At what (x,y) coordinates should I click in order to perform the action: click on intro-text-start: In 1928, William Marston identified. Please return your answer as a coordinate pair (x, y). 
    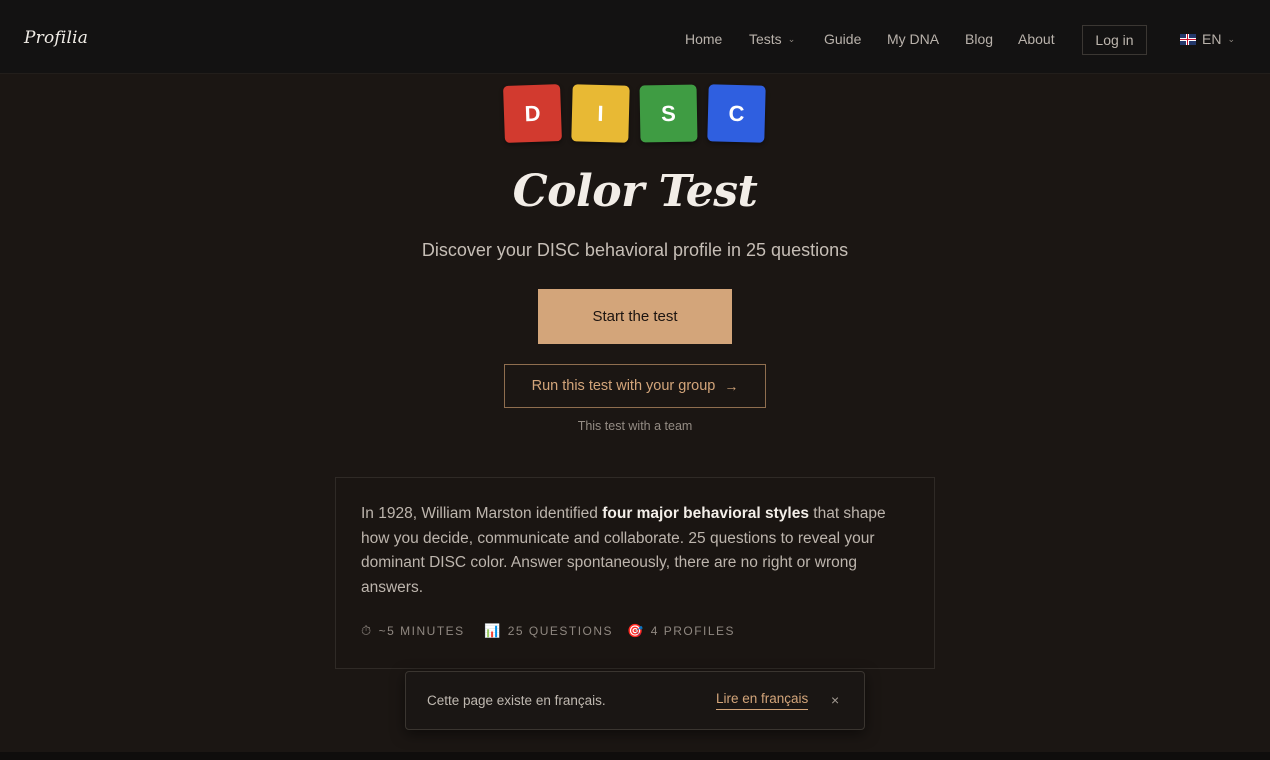
    Looking at the image, I should click on (482, 513).